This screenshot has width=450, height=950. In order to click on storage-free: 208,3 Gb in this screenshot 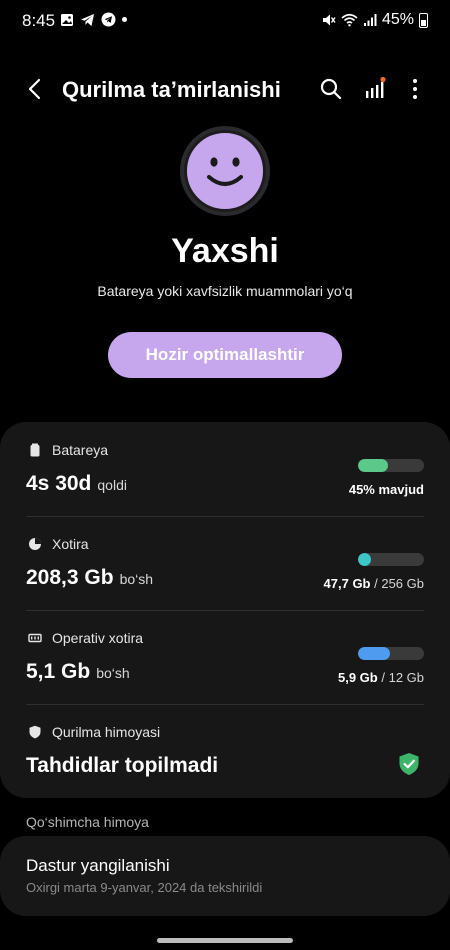, I will do `click(70, 577)`.